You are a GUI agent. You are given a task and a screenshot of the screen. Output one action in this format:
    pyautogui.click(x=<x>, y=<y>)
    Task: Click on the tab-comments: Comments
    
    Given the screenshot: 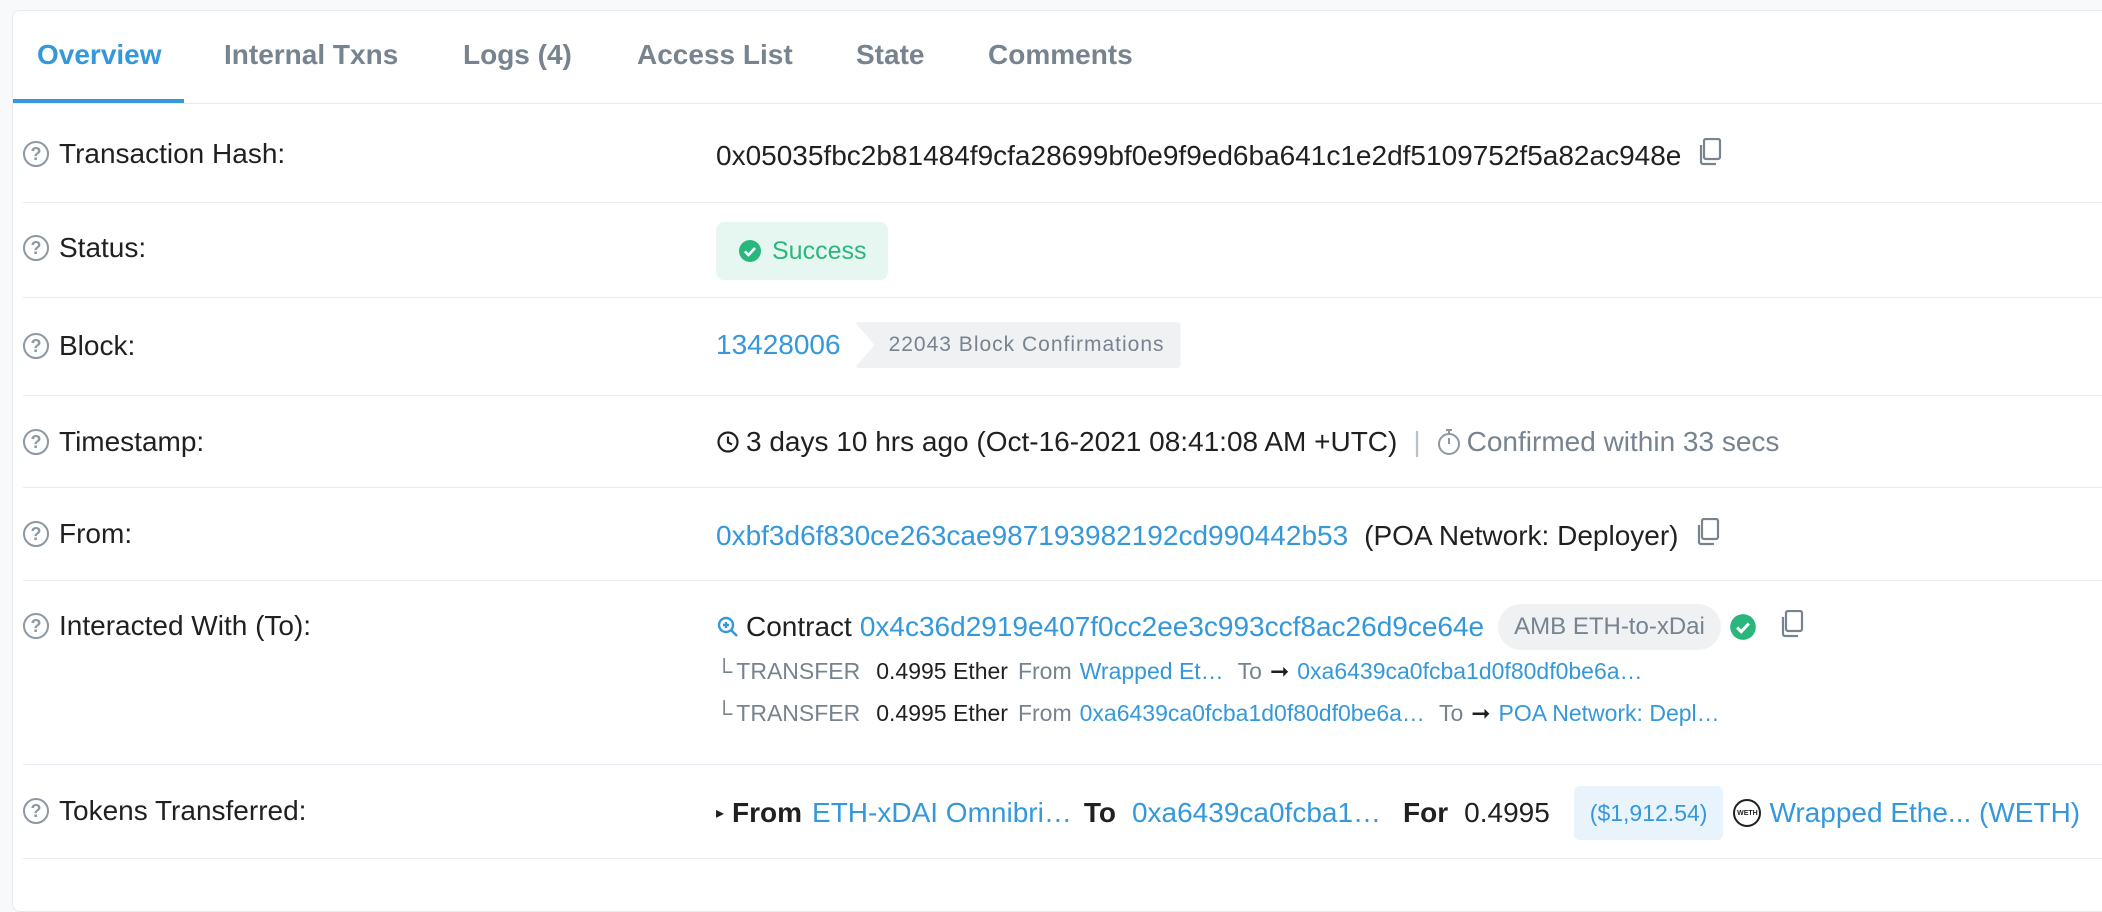 What is the action you would take?
    pyautogui.click(x=1060, y=55)
    